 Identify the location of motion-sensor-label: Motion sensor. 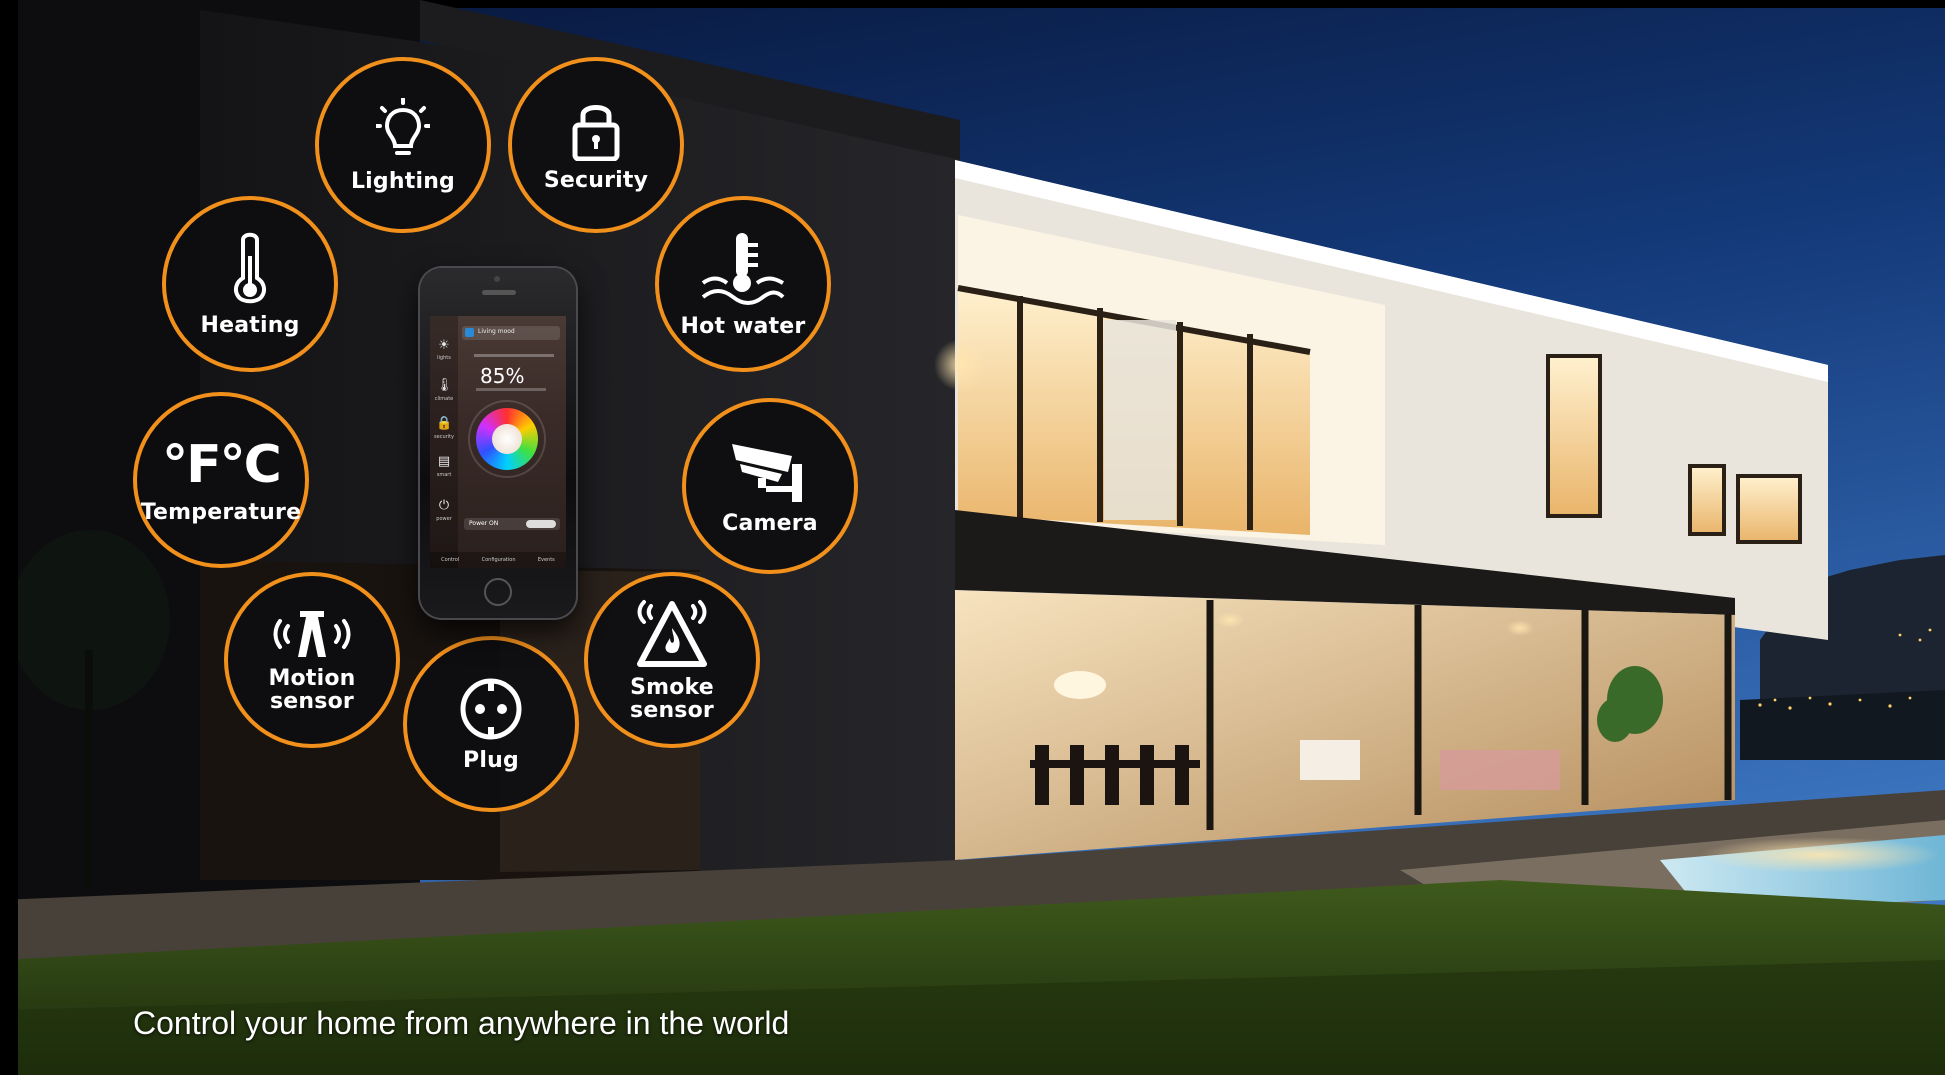
(312, 690).